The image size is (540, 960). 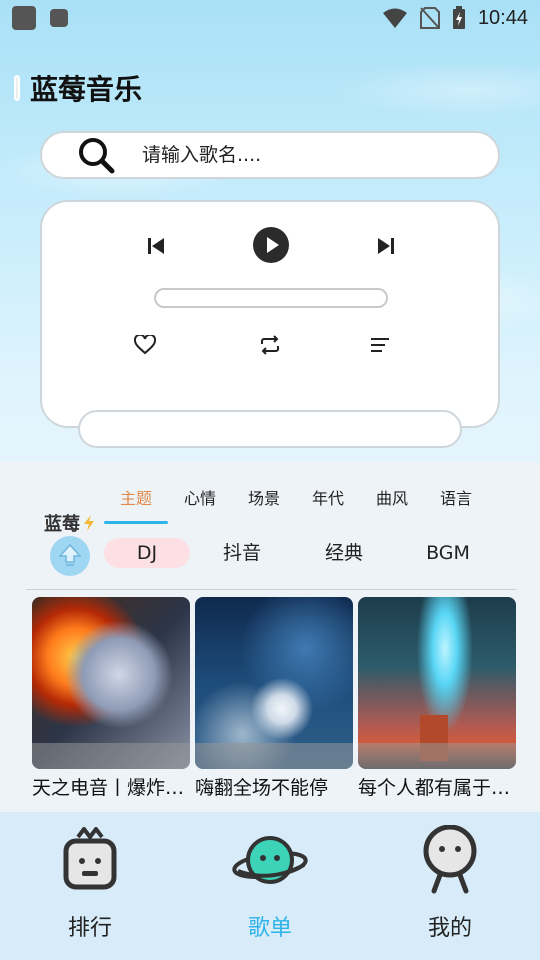 What do you see at coordinates (458, 17) in the screenshot?
I see `battery-charging-icon` at bounding box center [458, 17].